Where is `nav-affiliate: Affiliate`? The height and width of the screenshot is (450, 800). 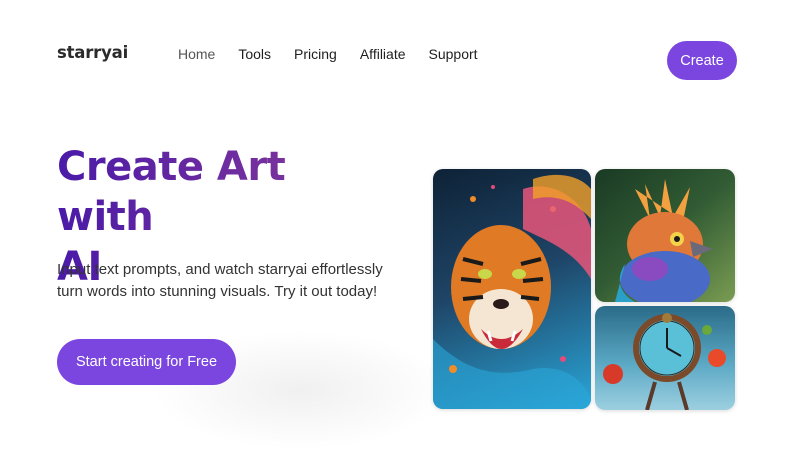
nav-affiliate: Affiliate is located at coordinates (383, 54).